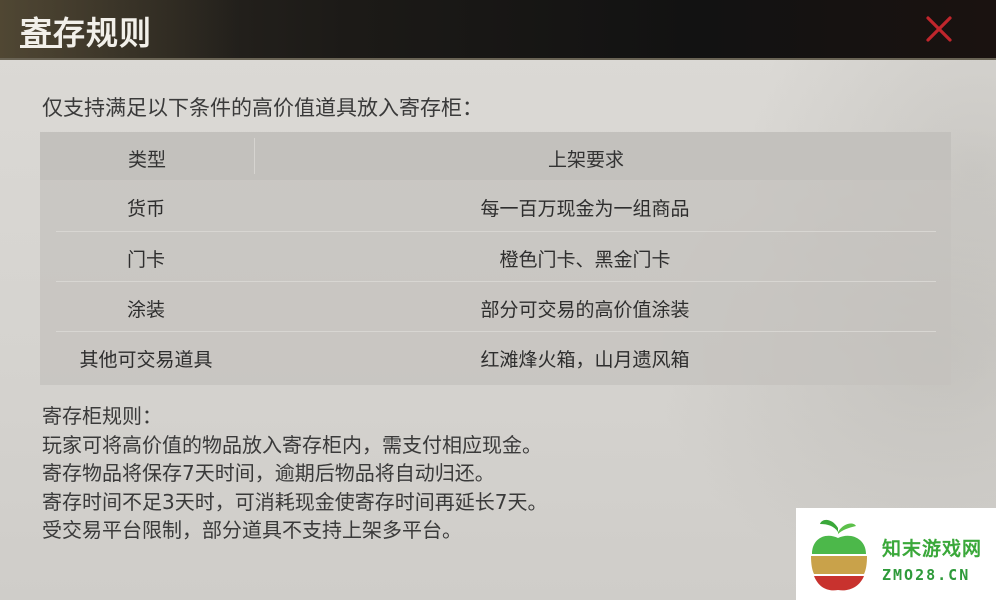  What do you see at coordinates (839, 555) in the screenshot?
I see `apple-logo-icon` at bounding box center [839, 555].